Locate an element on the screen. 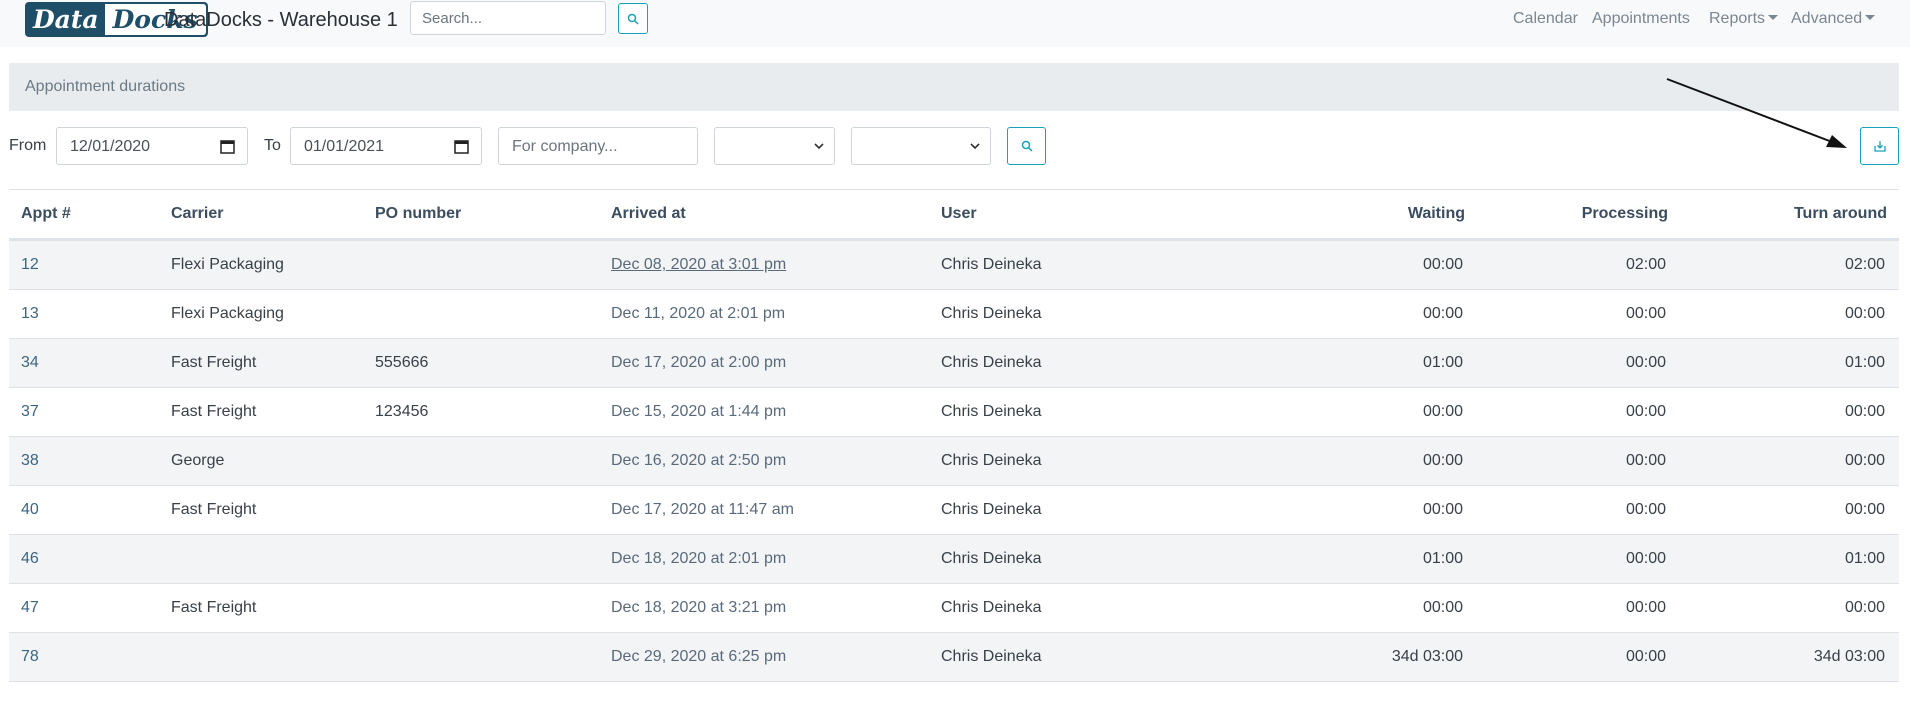 This screenshot has width=1910, height=701. cell-arrived: Dec 08, 2020 at 3:01 pm is located at coordinates (698, 265).